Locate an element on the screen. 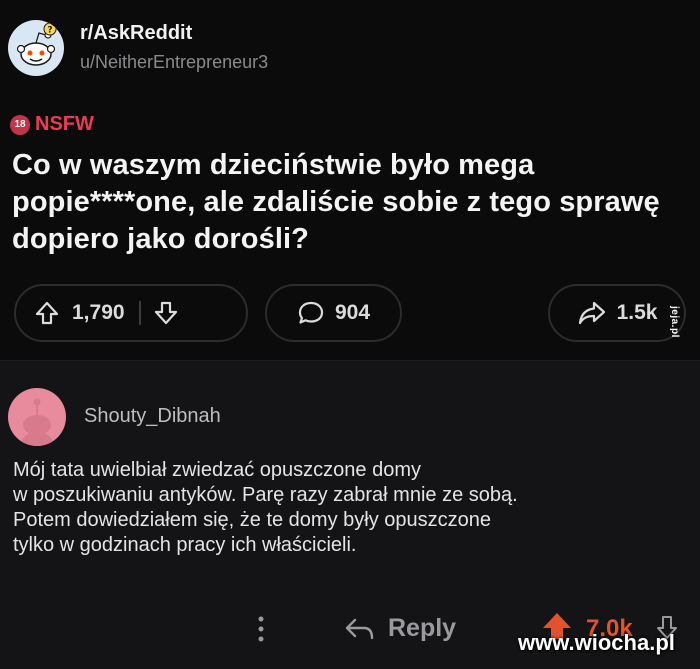 The width and height of the screenshot is (700, 669). comment-icon is located at coordinates (311, 313).